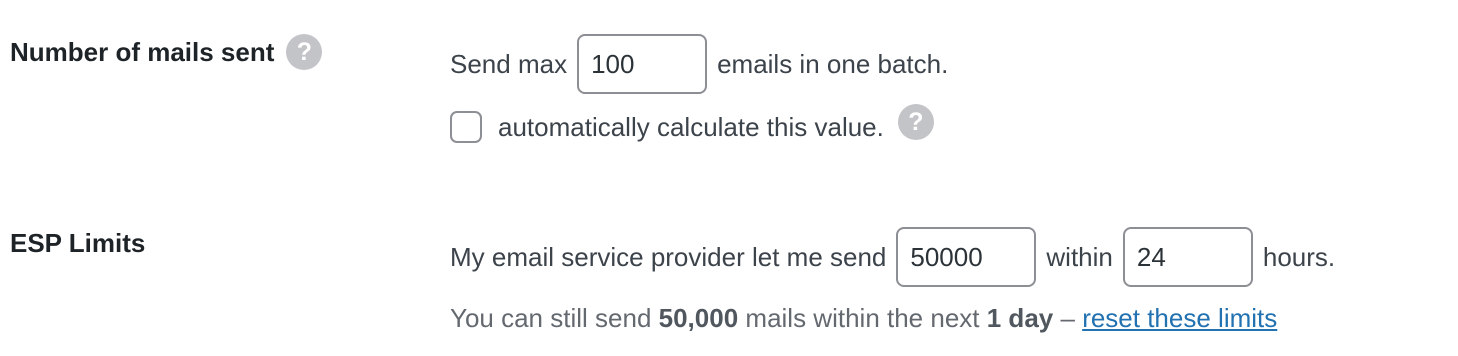  I want to click on auto-calculate-label: automatically calculate this value., so click(691, 127).